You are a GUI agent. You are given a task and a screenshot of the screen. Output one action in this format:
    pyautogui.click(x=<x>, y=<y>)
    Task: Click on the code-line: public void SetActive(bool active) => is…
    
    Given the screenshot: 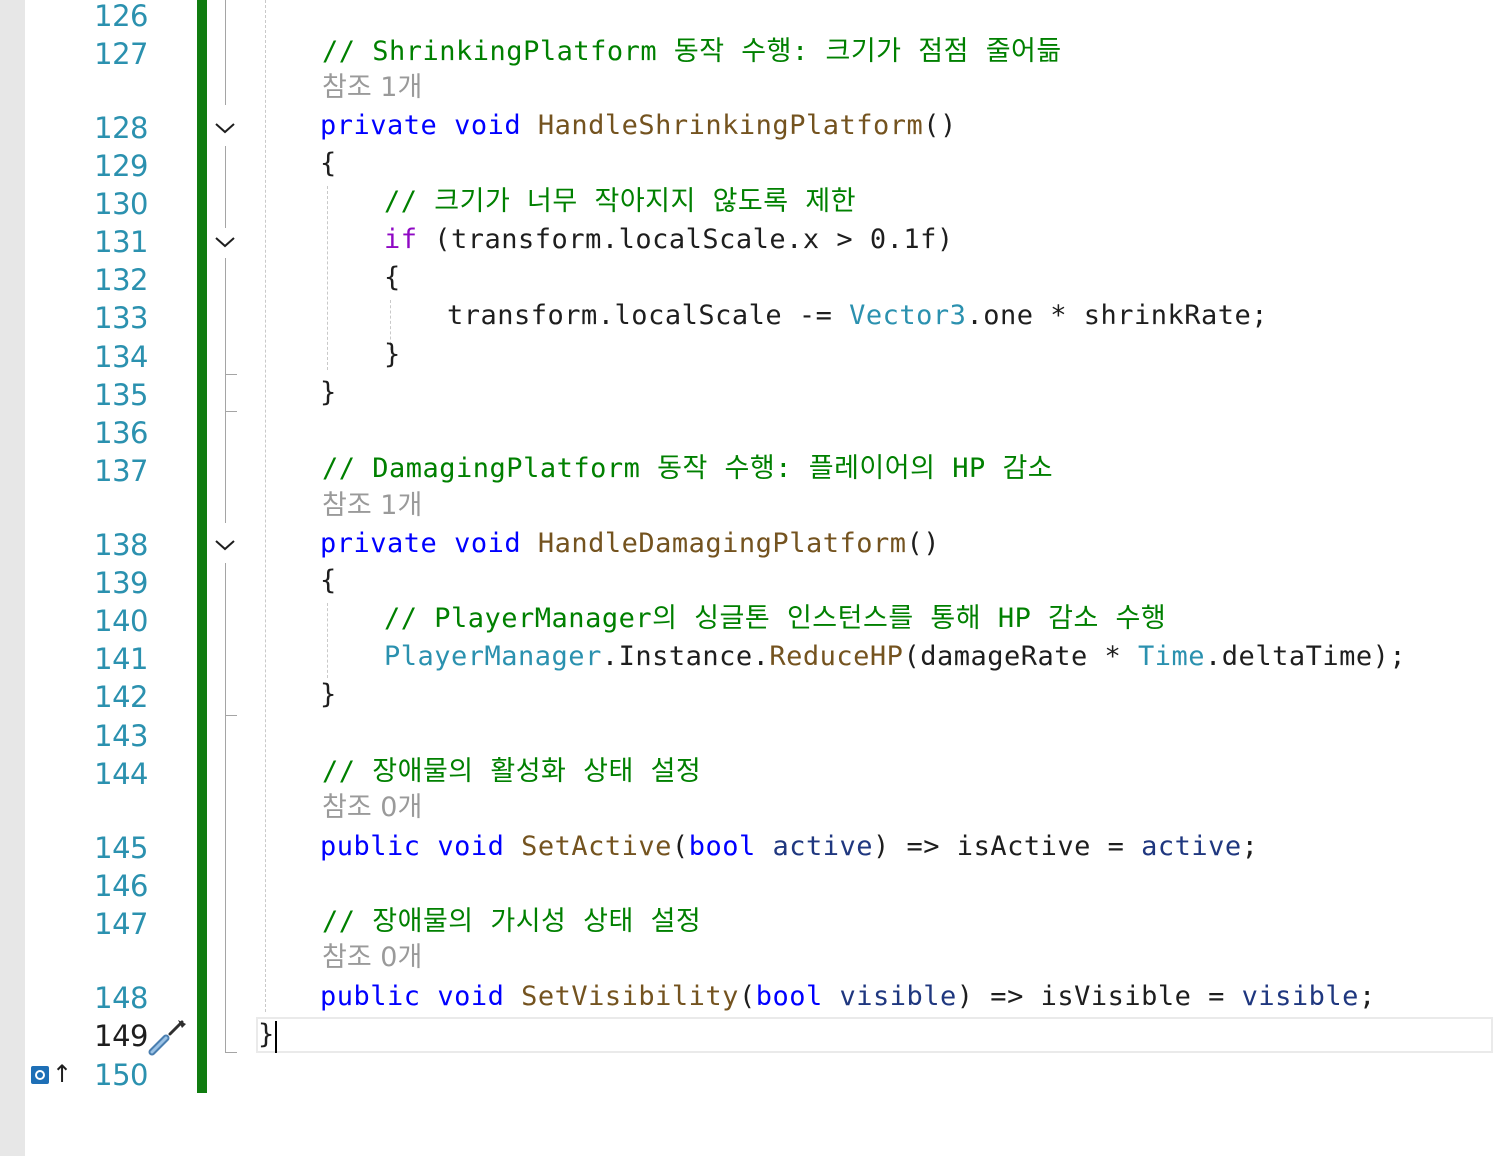 What is the action you would take?
    pyautogui.click(x=789, y=846)
    